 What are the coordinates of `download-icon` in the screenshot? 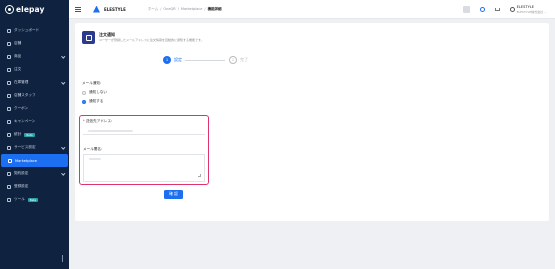 It's located at (497, 9).